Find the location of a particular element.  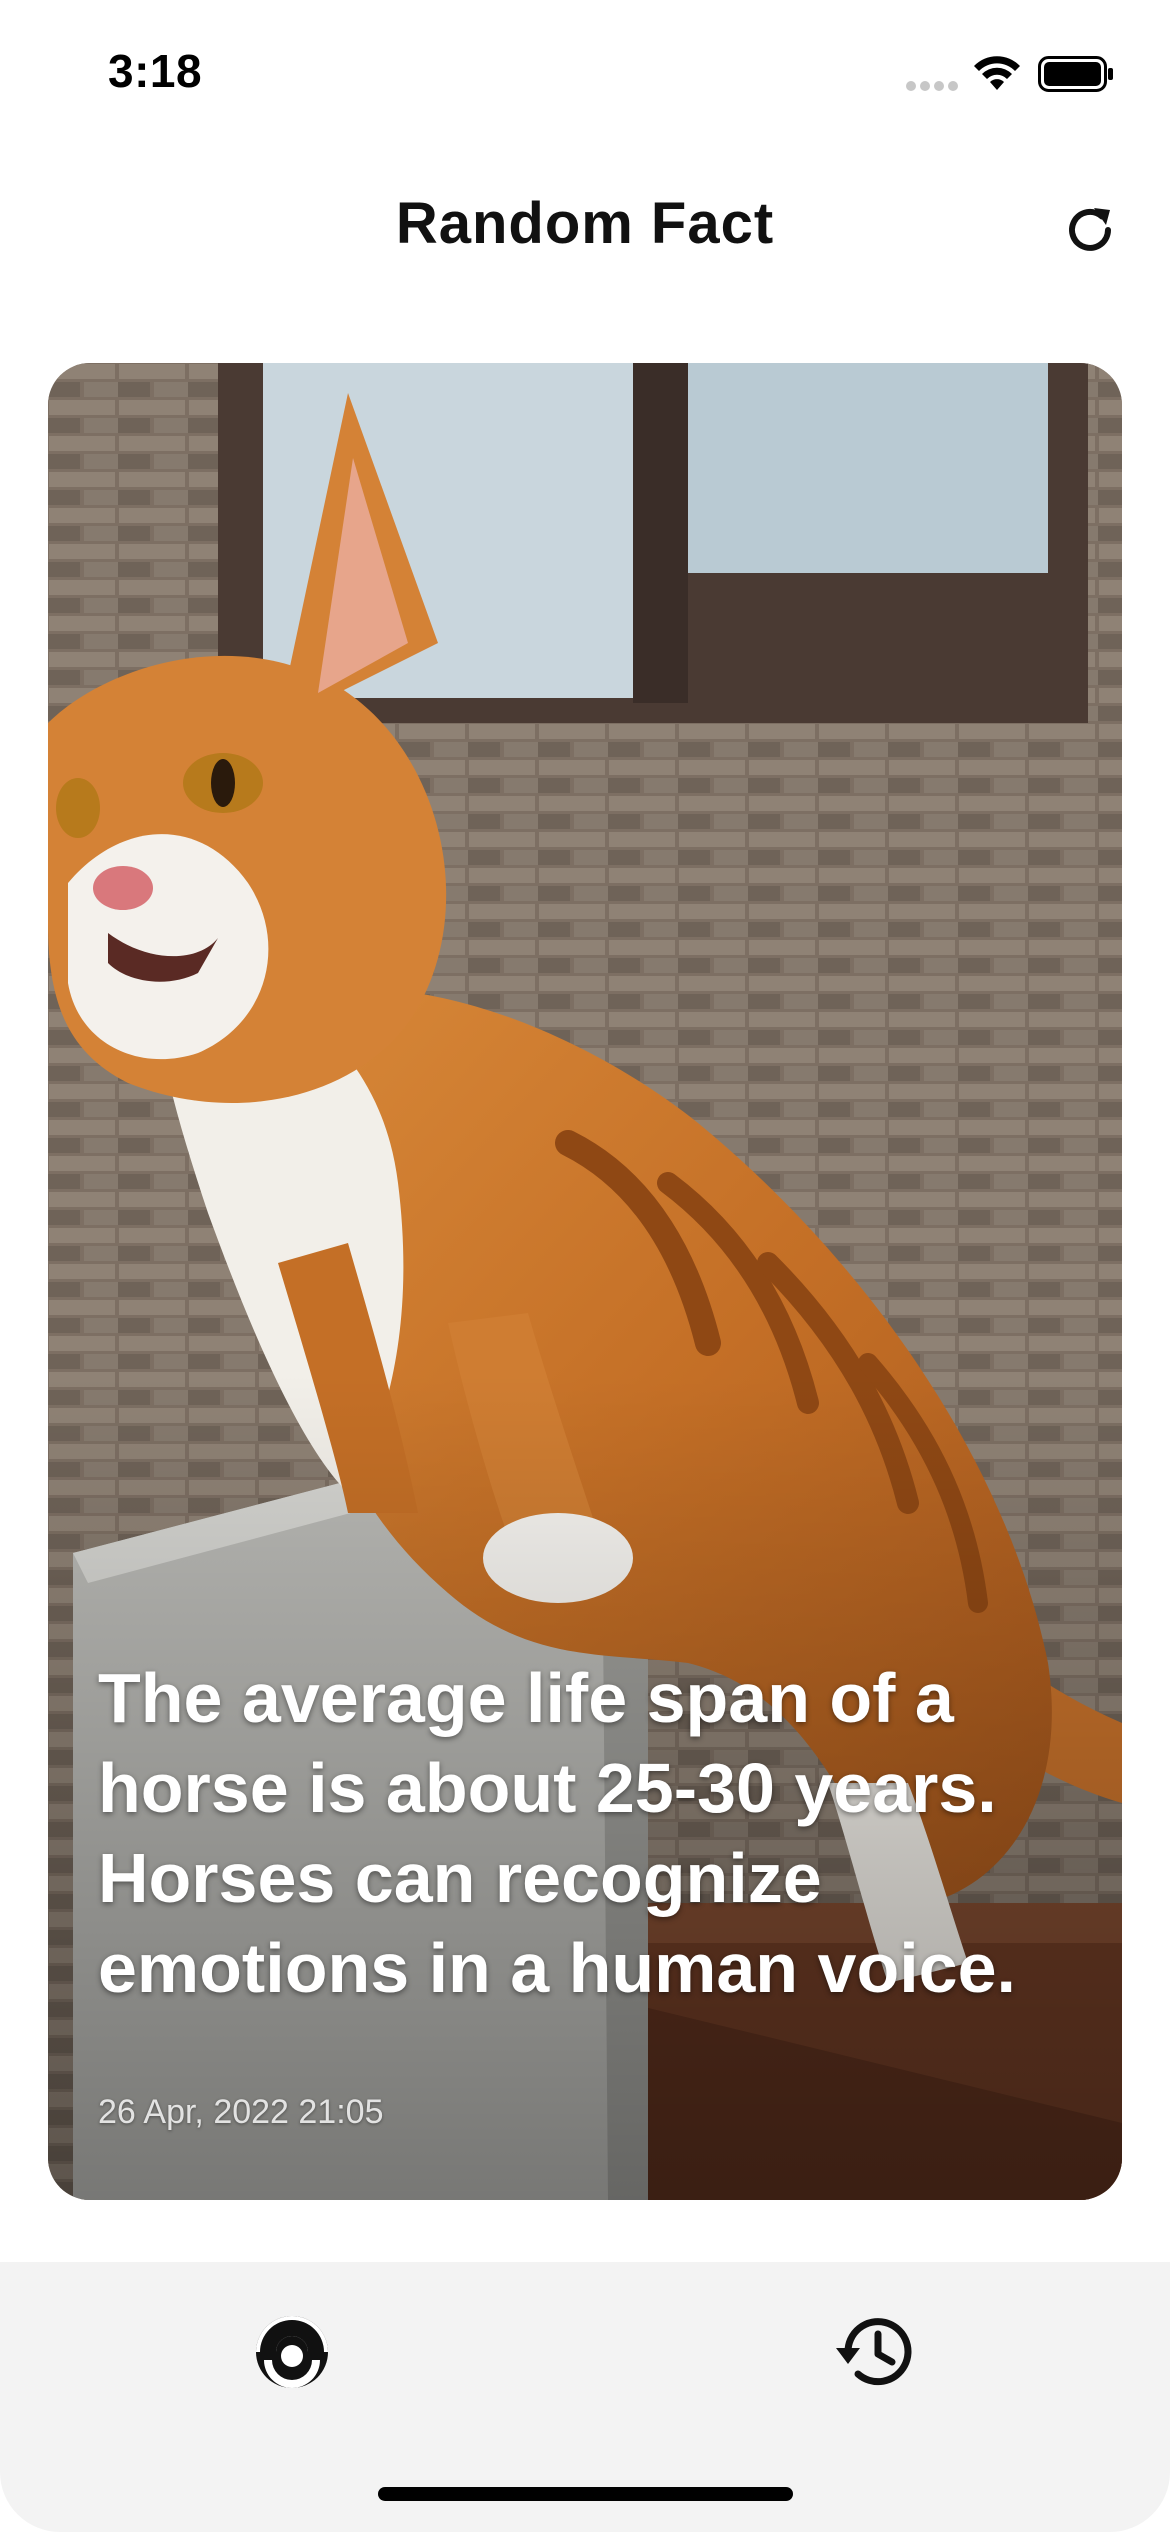

page-title: Random Fact is located at coordinates (585, 223).